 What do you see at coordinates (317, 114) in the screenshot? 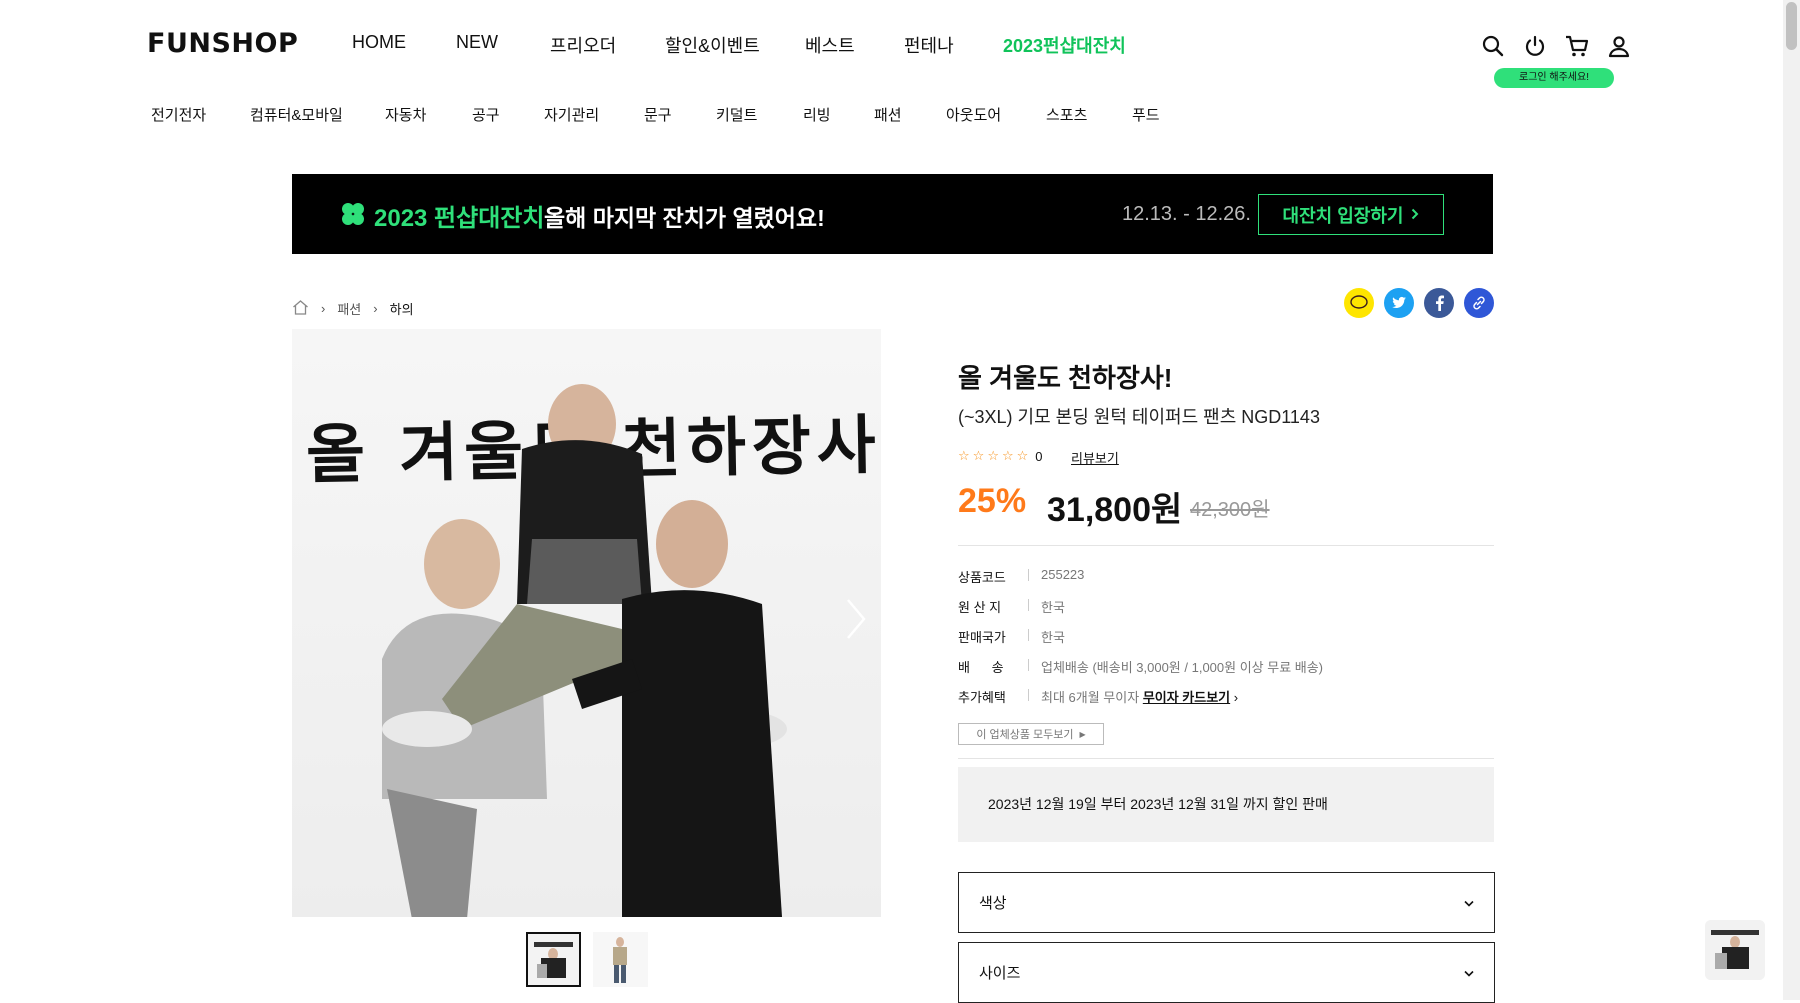
I see `category-item: 컴퓨터&모바일` at bounding box center [317, 114].